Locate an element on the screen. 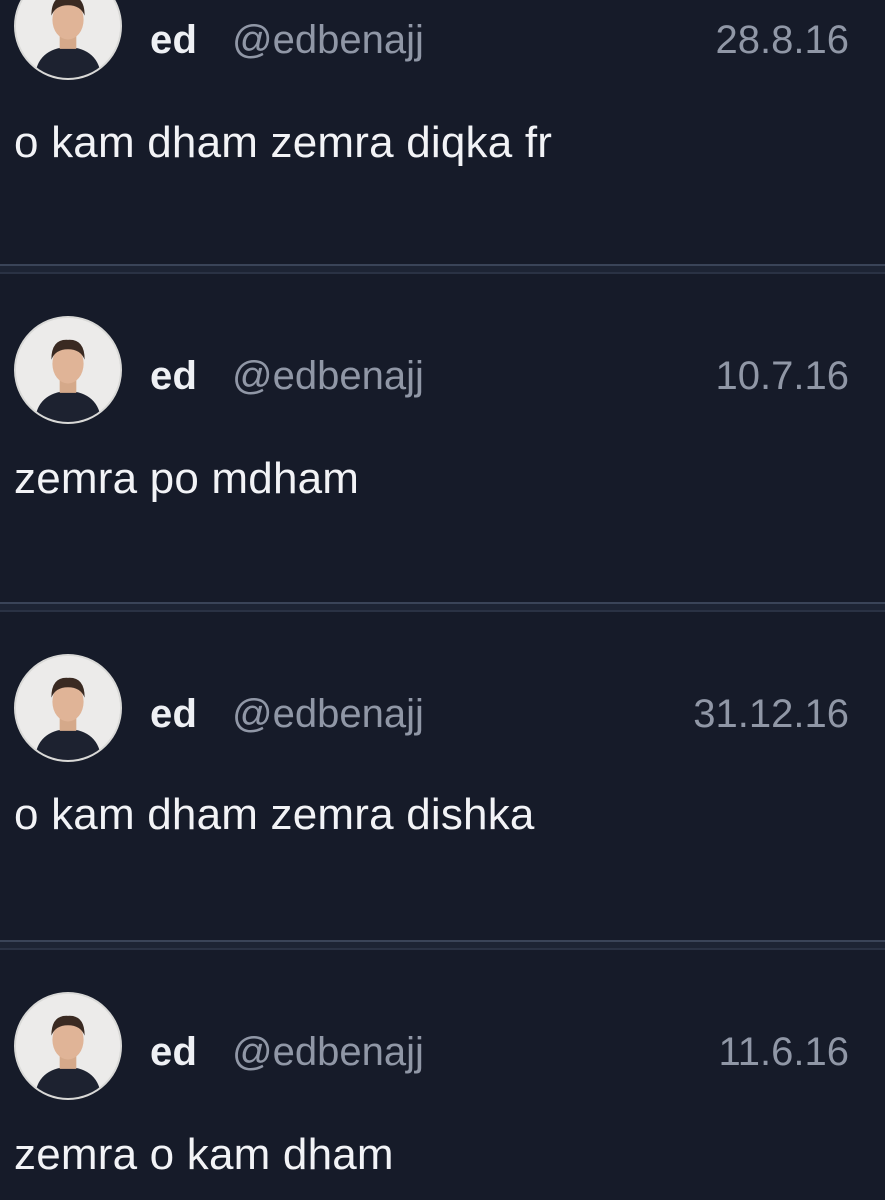 Image resolution: width=885 pixels, height=1200 pixels. tweet-text: o kam dham zemra dishka is located at coordinates (274, 814).